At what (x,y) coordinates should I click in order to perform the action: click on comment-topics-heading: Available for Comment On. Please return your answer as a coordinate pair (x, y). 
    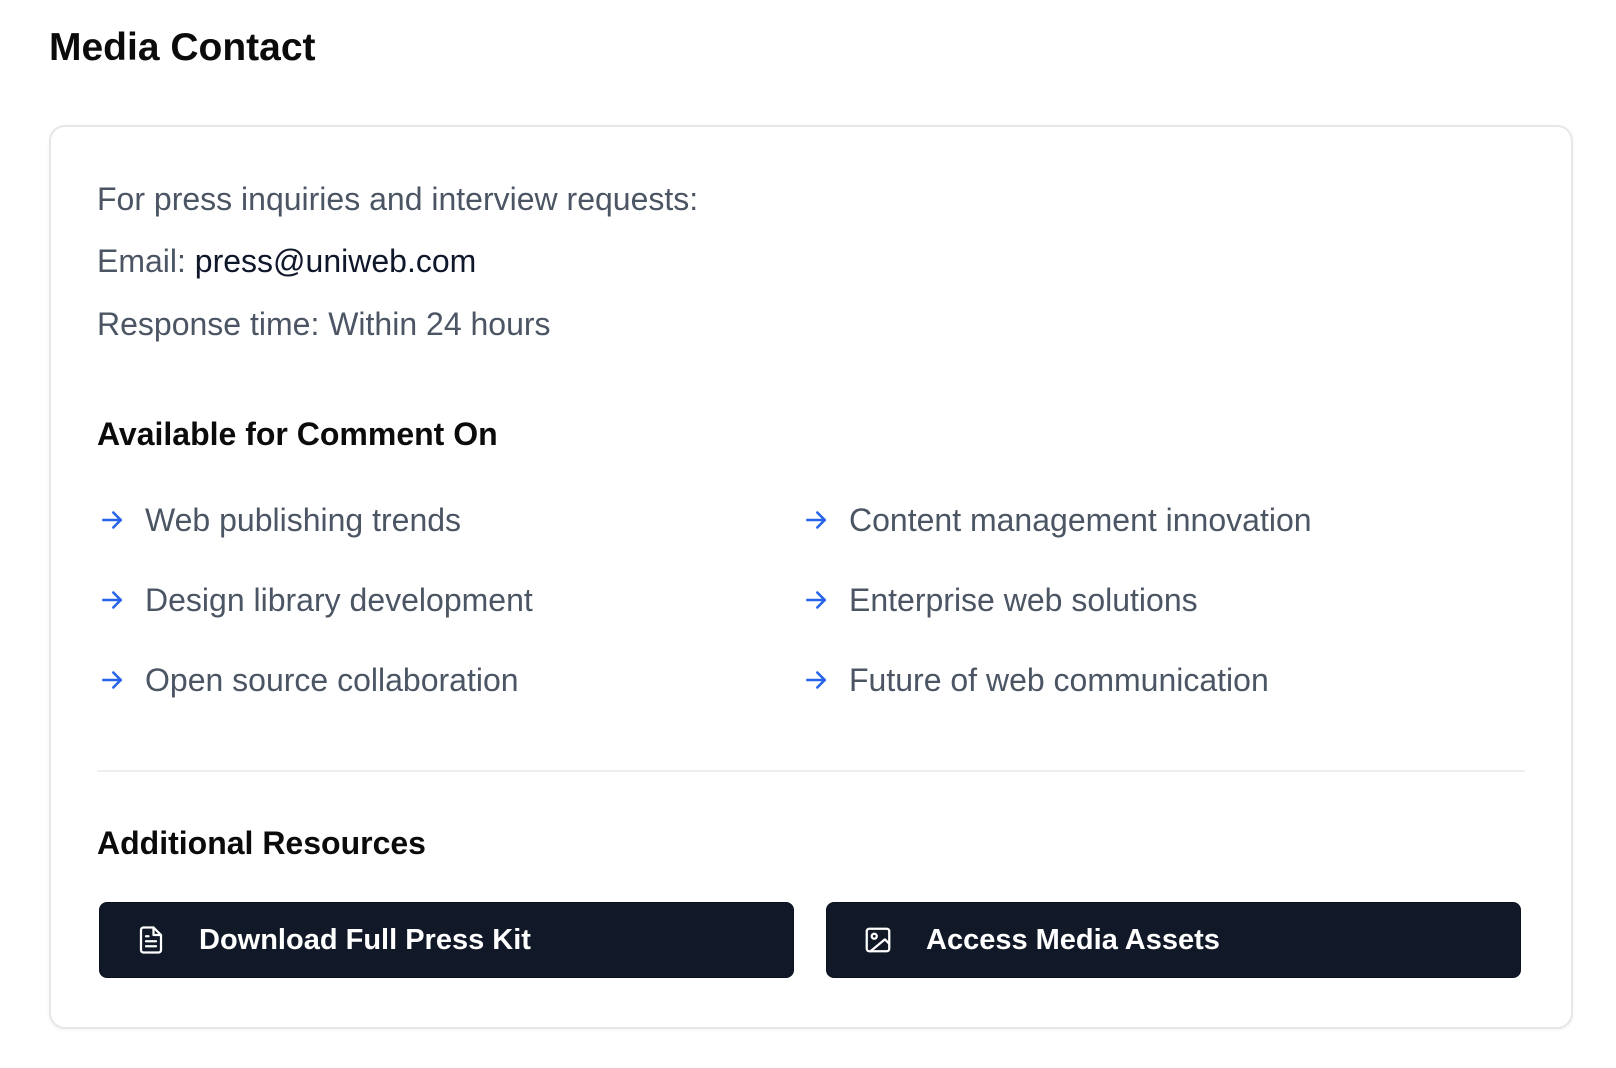
    Looking at the image, I should click on (297, 434).